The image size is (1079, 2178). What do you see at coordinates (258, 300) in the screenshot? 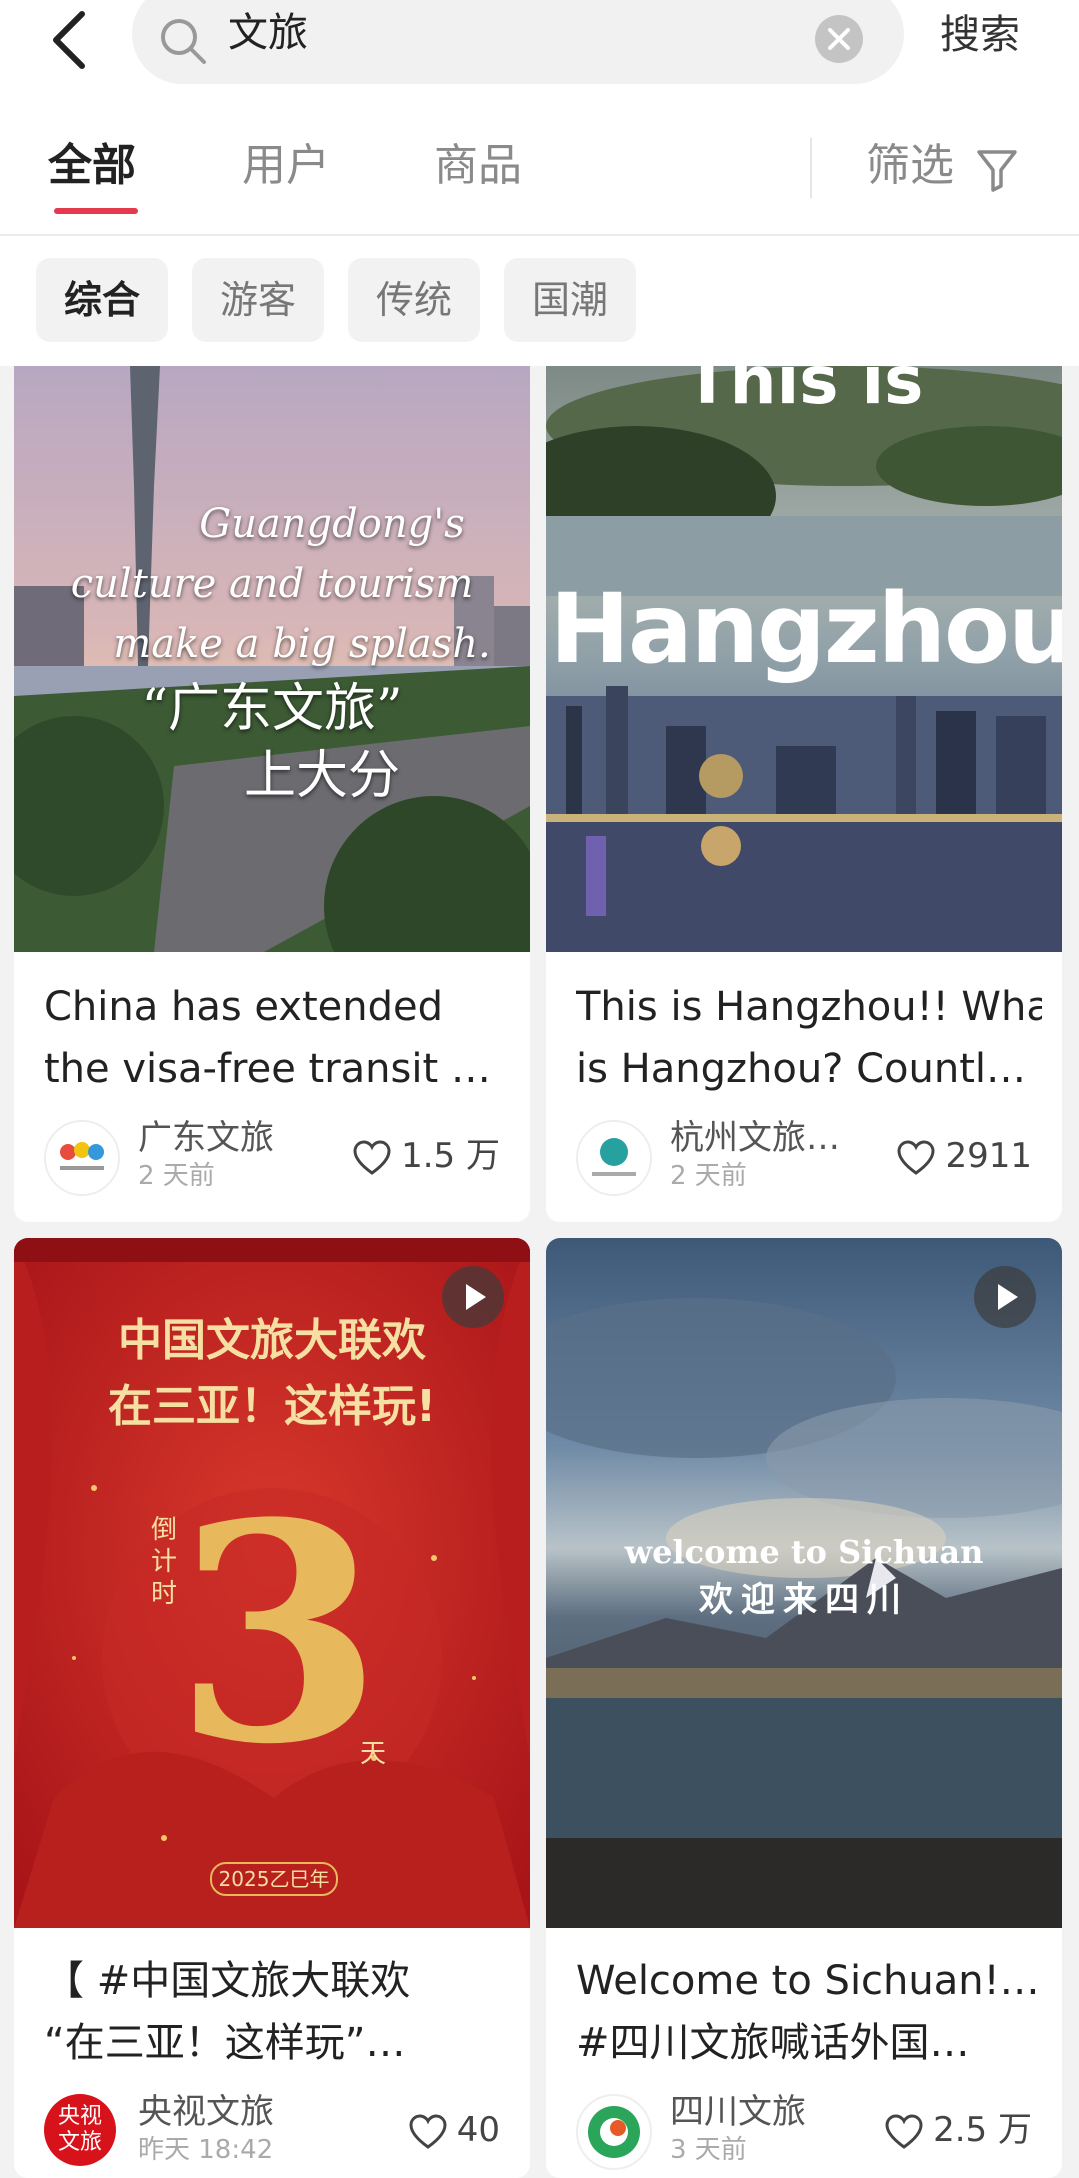
I see `chip-tourist: 游客` at bounding box center [258, 300].